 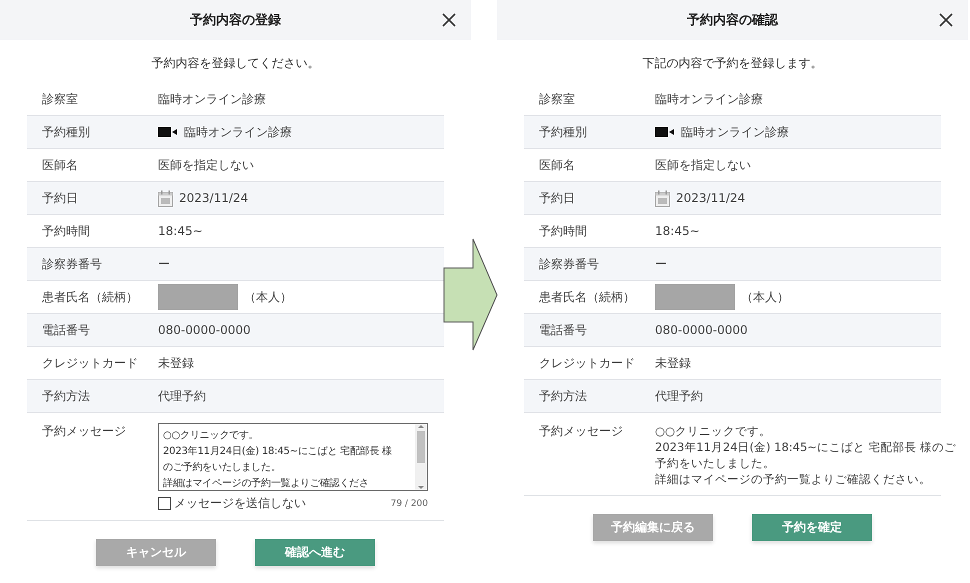 I want to click on message-textarea: ○○クリニックです。 2023年11月24日(金) 18:45~にこばと 宅配部長 様 のご予約をいたしました。 詳細はマイページの予約一覧よりご確認くださ, so click(x=293, y=457).